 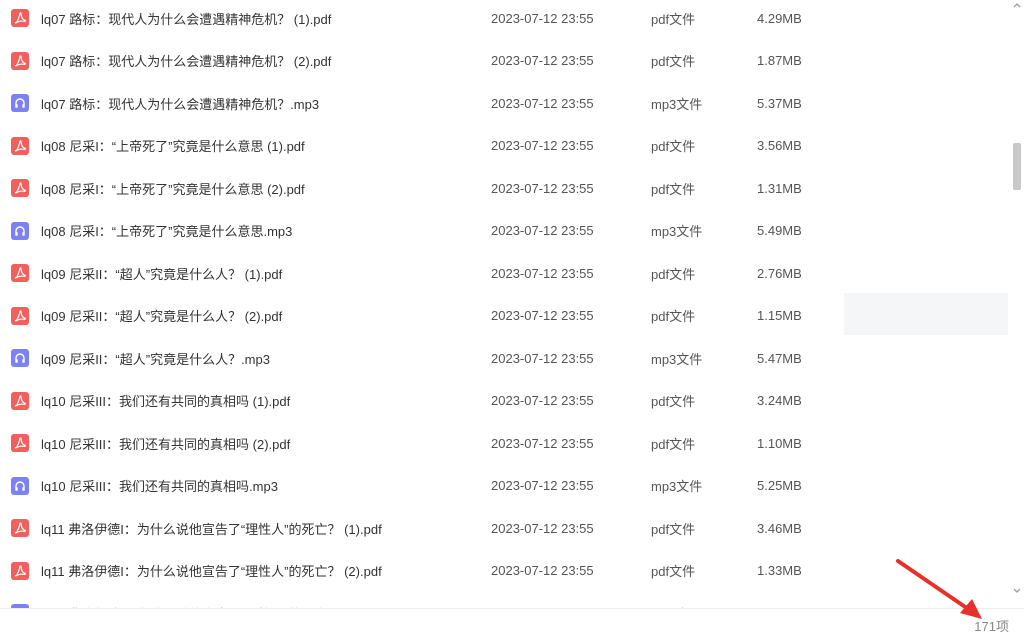 What do you see at coordinates (173, 189) in the screenshot?
I see `file-name: lq08 尼采I：“上帝死了”究竟是什么意思 (2).pdf` at bounding box center [173, 189].